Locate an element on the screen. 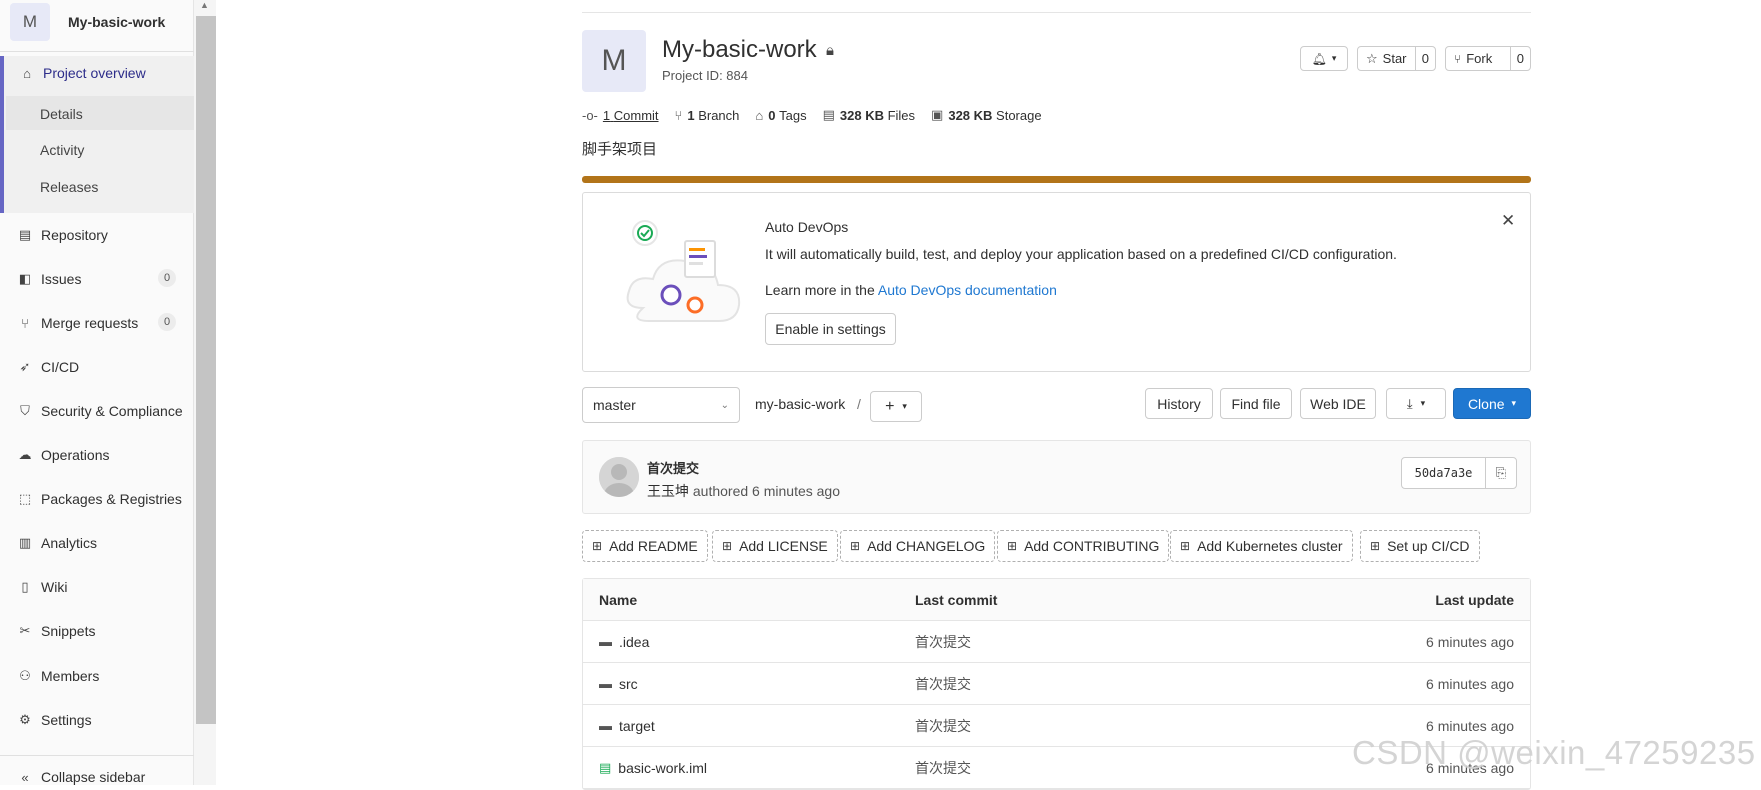  sidebar-item-label: CI/CD is located at coordinates (60, 367).